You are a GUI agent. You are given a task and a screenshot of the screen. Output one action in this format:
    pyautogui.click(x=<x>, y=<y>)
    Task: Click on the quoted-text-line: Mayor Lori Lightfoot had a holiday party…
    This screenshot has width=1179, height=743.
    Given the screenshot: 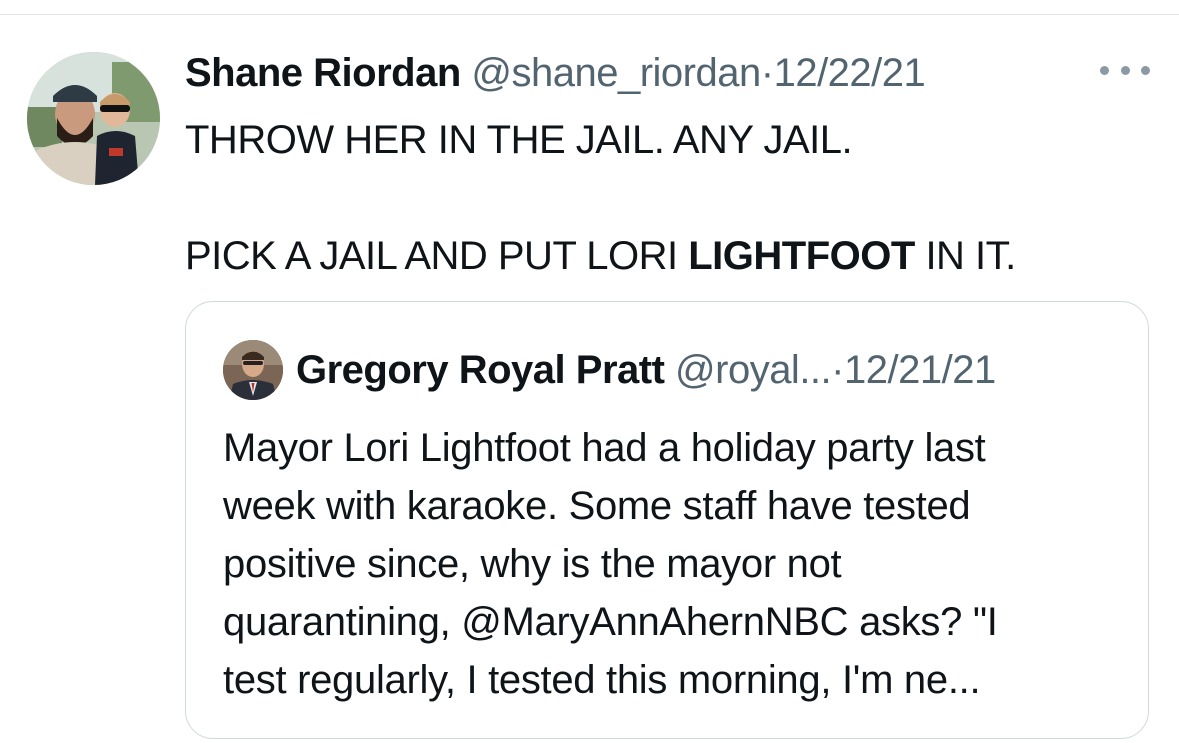 What is the action you would take?
    pyautogui.click(x=604, y=448)
    